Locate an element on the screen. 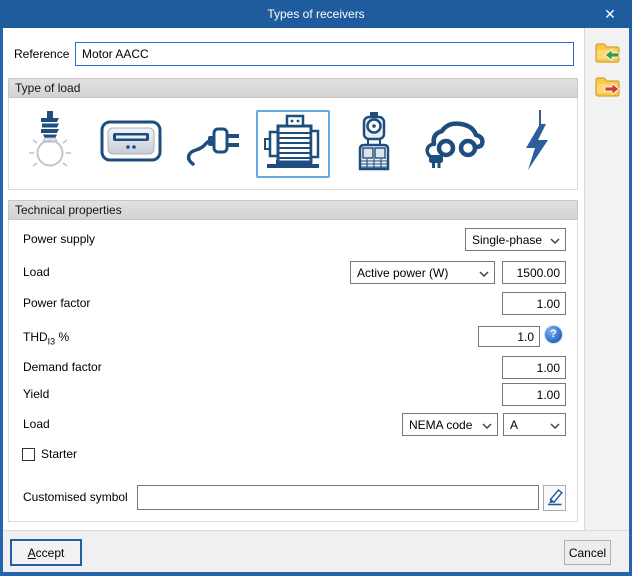  type-of-load-options is located at coordinates (293, 144).